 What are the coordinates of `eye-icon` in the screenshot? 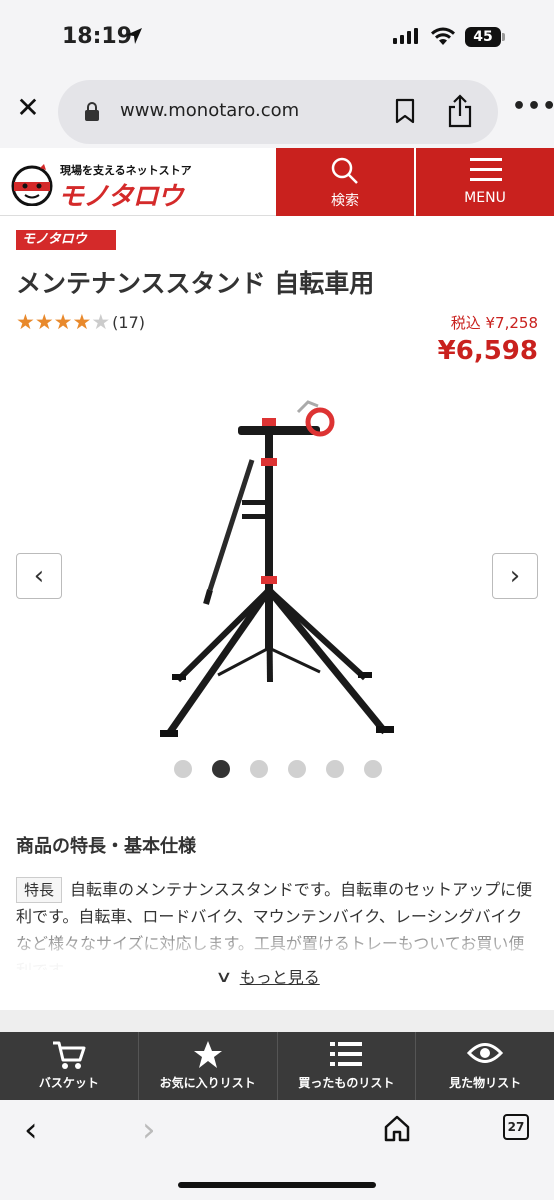 It's located at (485, 1053).